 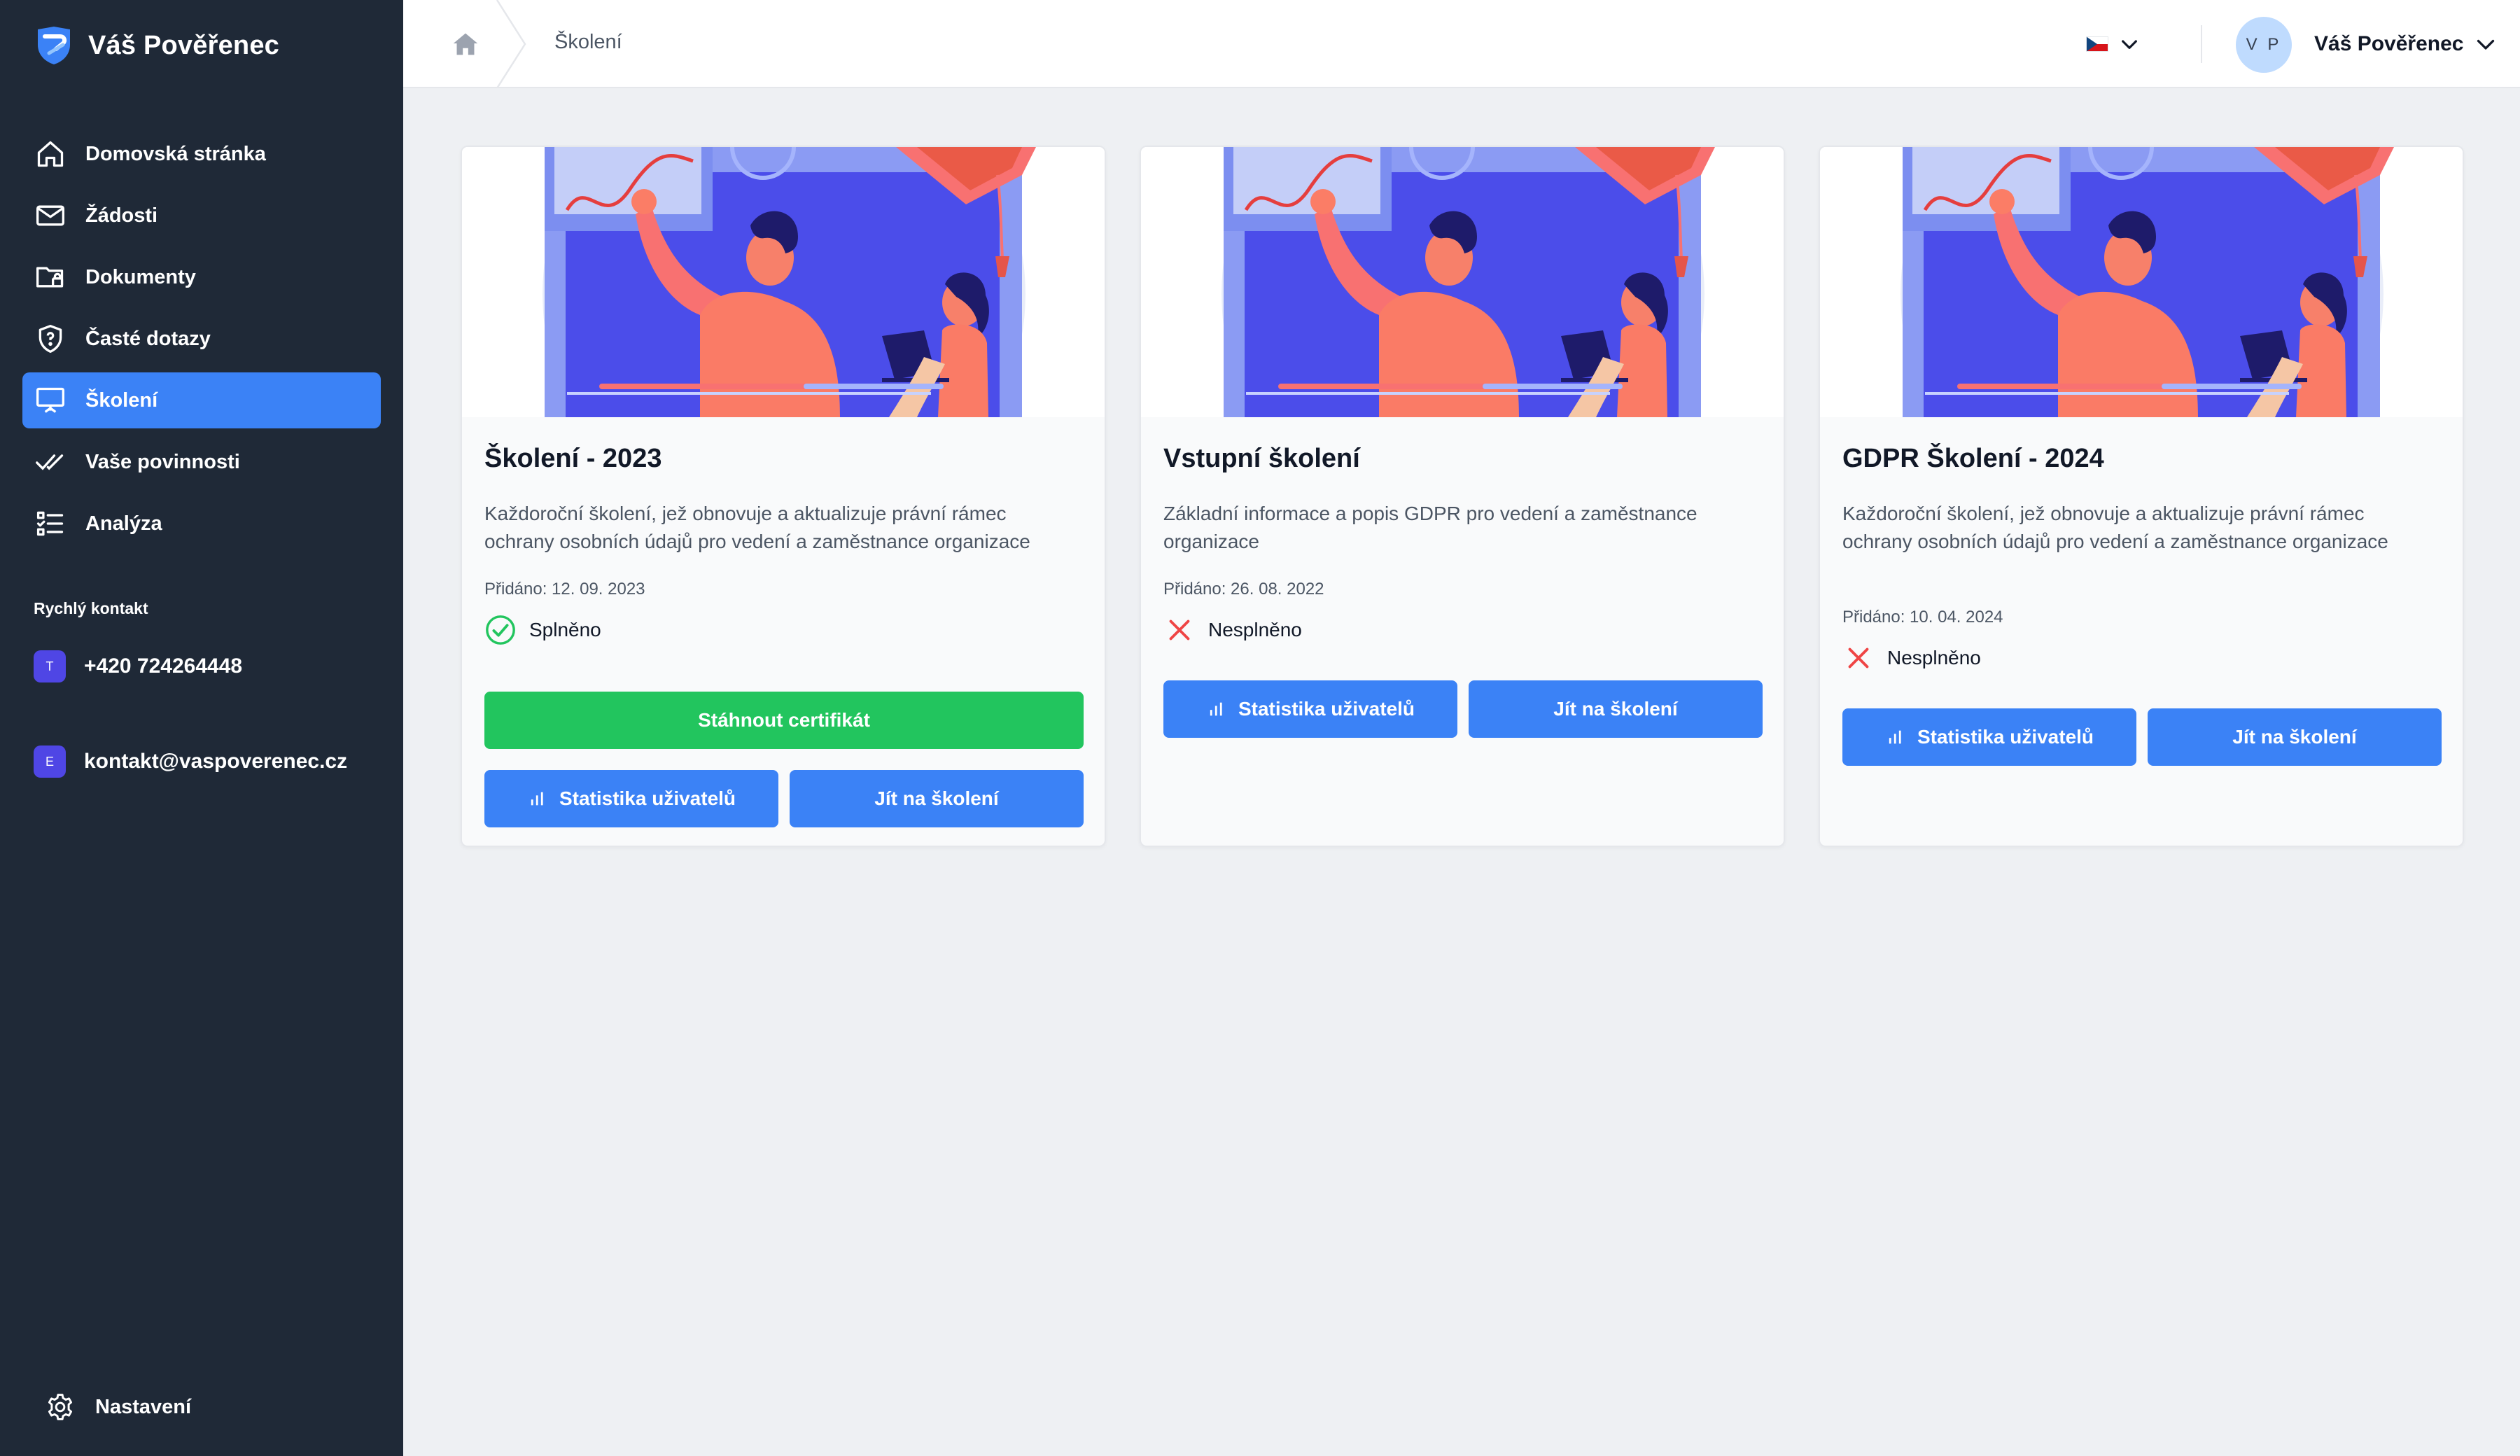 I want to click on breadcrumb: Školení, so click(x=588, y=42).